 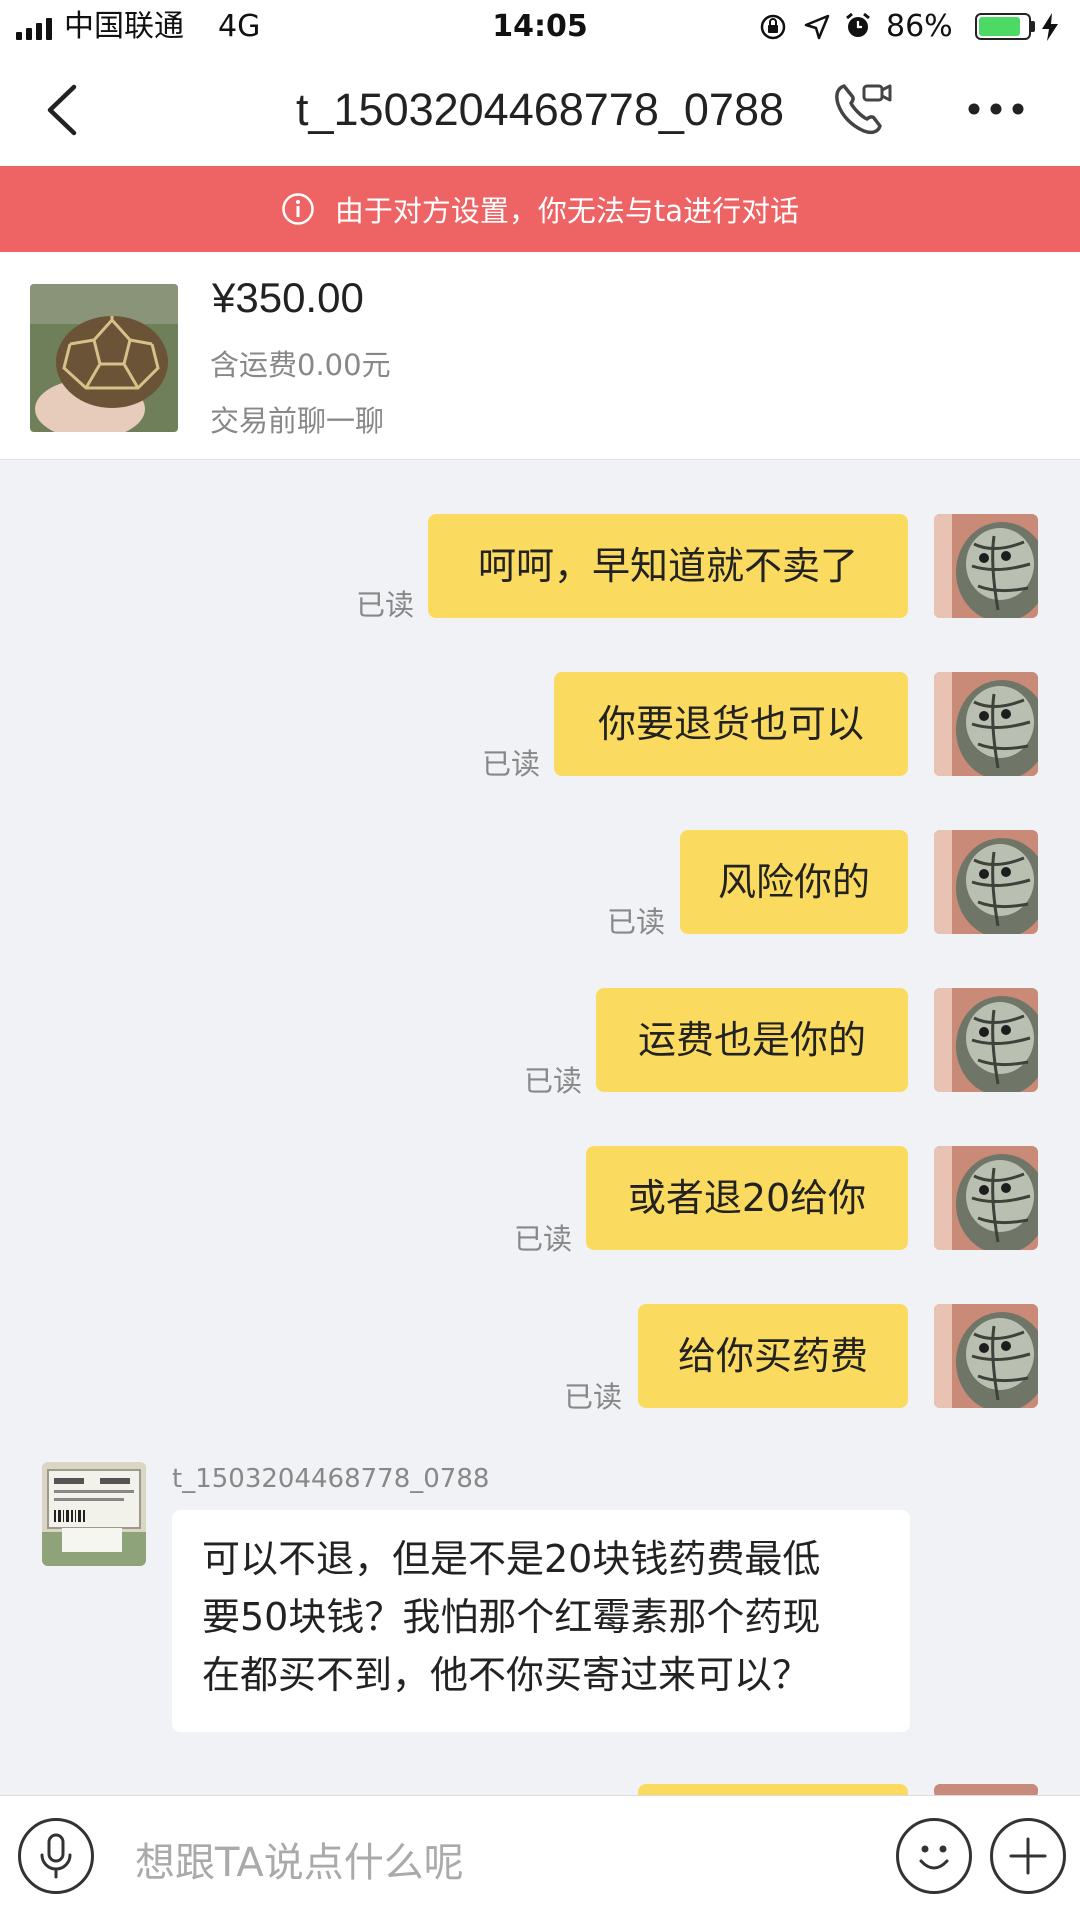 What do you see at coordinates (996, 109) in the screenshot?
I see `more-icon` at bounding box center [996, 109].